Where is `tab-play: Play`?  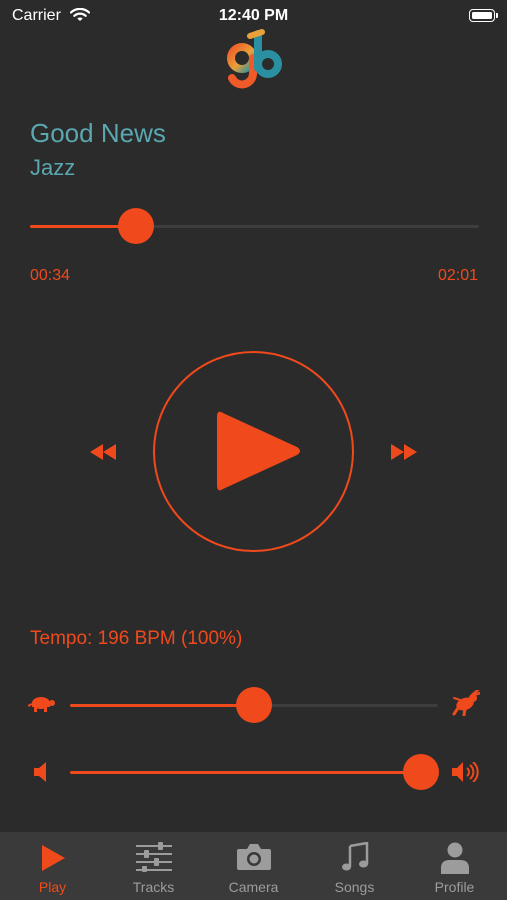 tab-play: Play is located at coordinates (52, 866).